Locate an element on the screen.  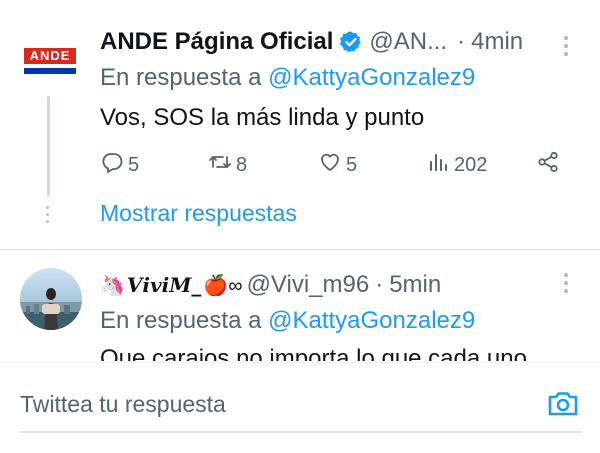
share-button is located at coordinates (548, 165).